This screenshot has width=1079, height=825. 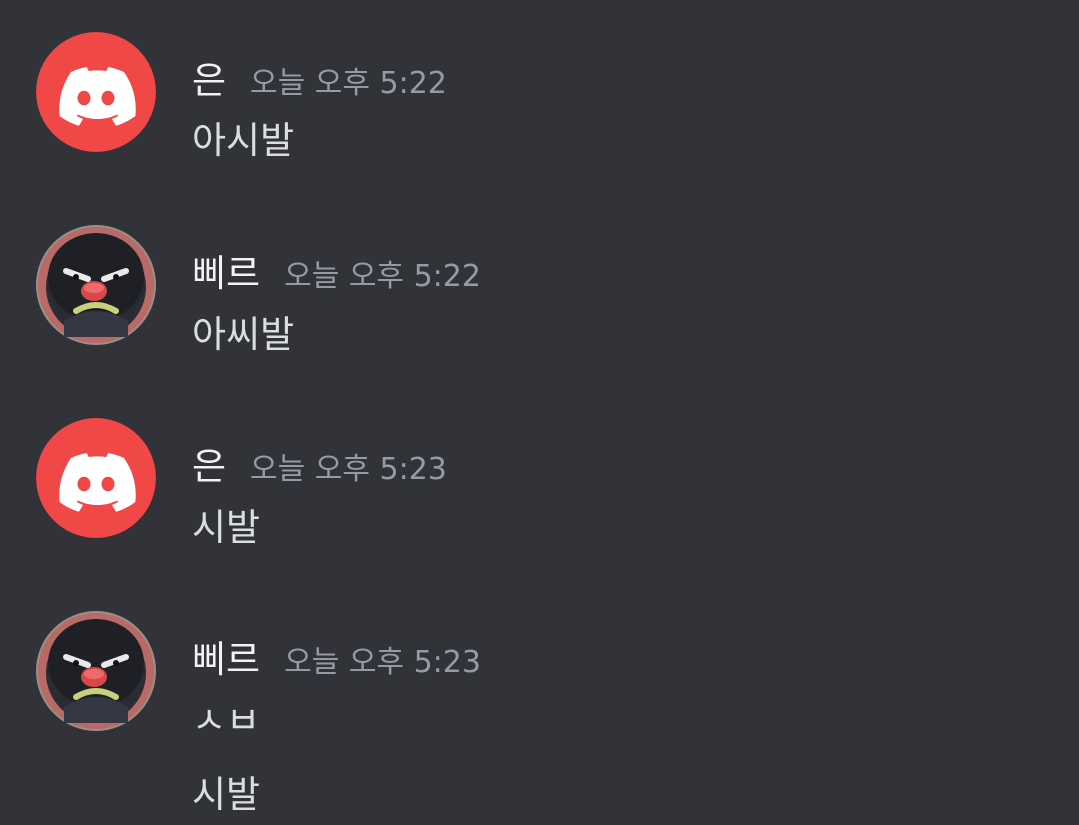 I want to click on message-content: 아시발, so click(x=243, y=140).